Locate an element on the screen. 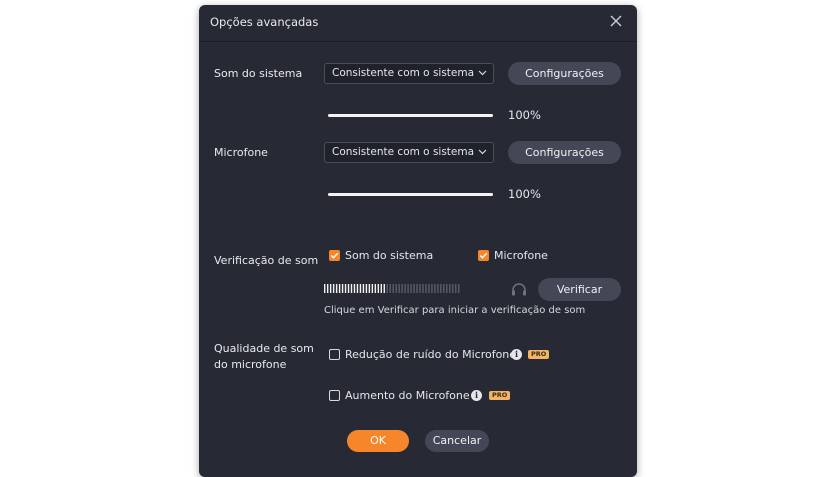 Image resolution: width=836 pixels, height=477 pixels. sound-level-meter is located at coordinates (392, 288).